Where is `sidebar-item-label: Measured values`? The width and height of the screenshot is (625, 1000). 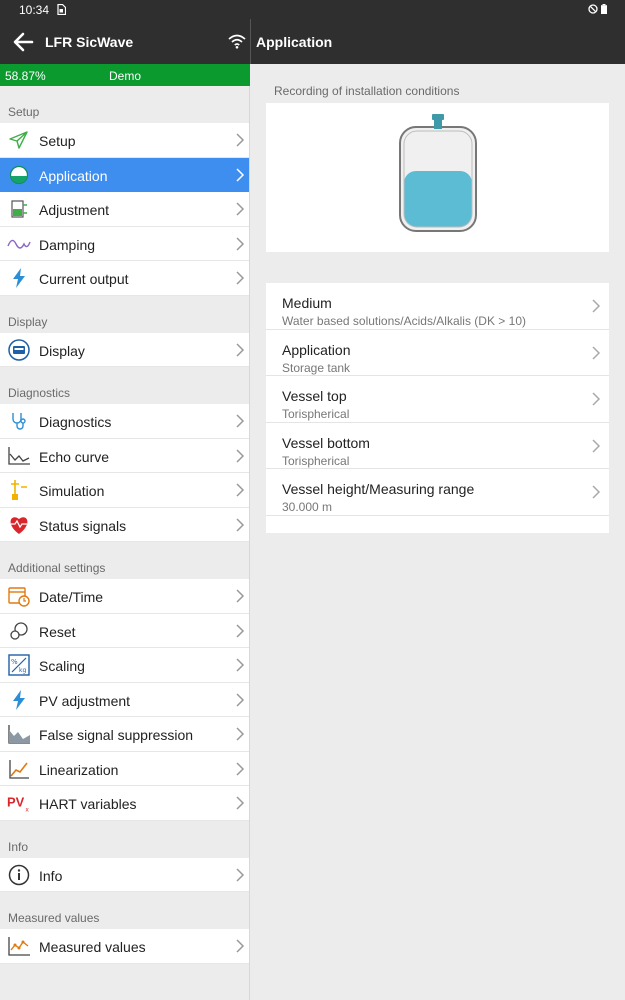
sidebar-item-label: Measured values is located at coordinates (92, 947).